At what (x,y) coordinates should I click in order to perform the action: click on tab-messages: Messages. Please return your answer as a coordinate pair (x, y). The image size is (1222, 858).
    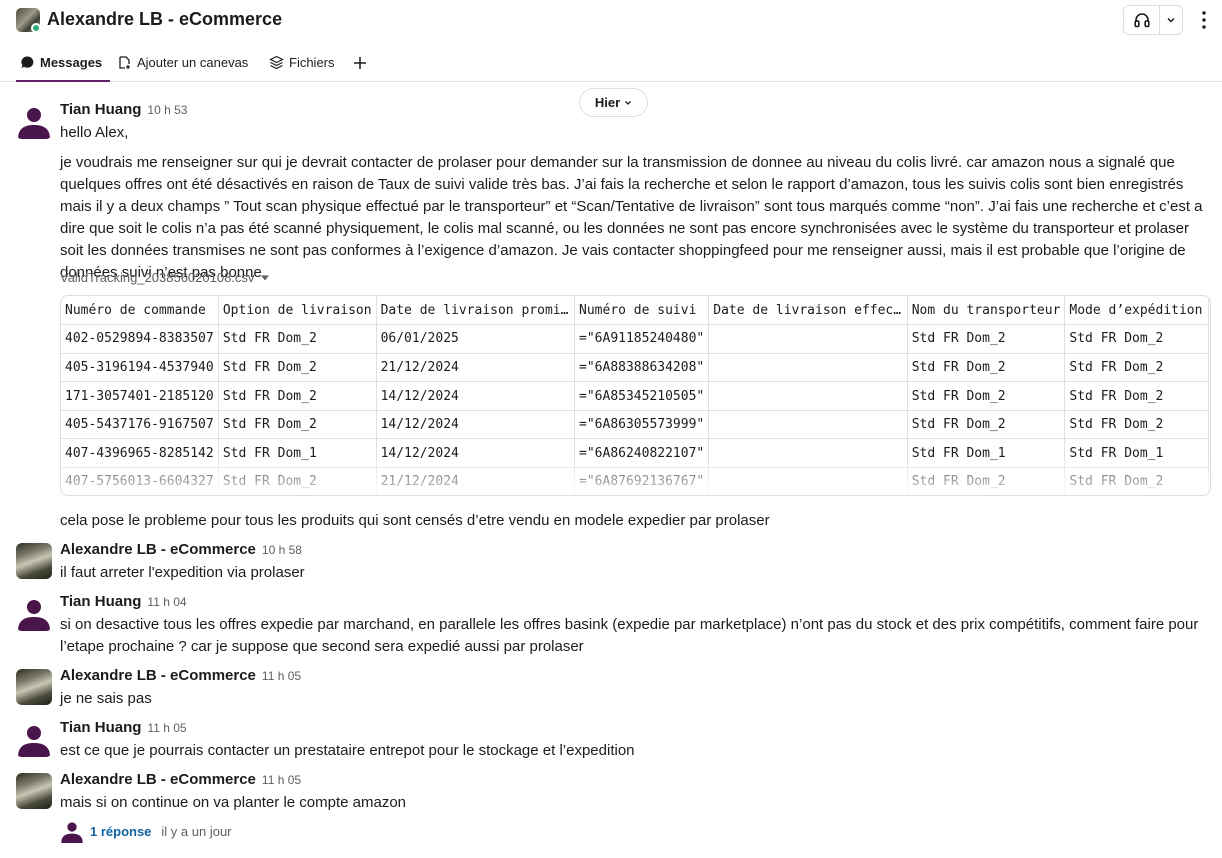
    Looking at the image, I should click on (63, 63).